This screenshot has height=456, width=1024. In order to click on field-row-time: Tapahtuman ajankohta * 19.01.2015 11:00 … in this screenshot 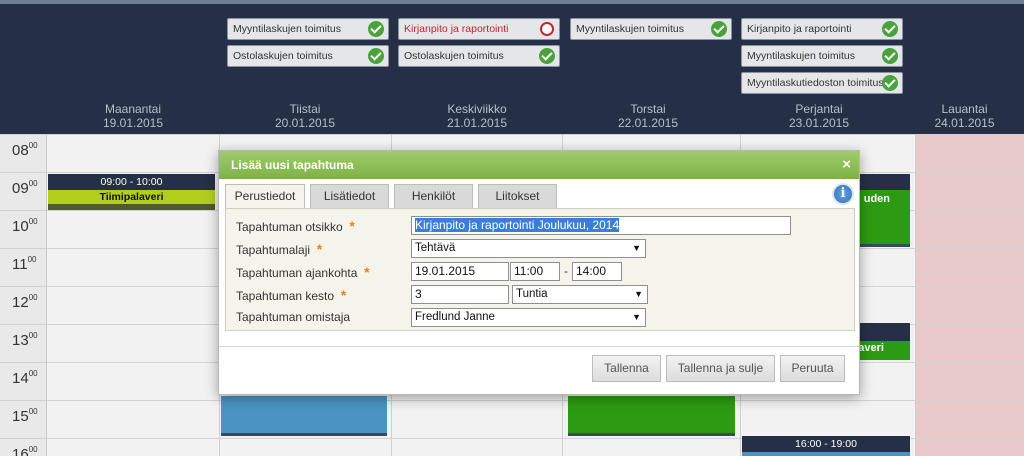, I will do `click(541, 272)`.